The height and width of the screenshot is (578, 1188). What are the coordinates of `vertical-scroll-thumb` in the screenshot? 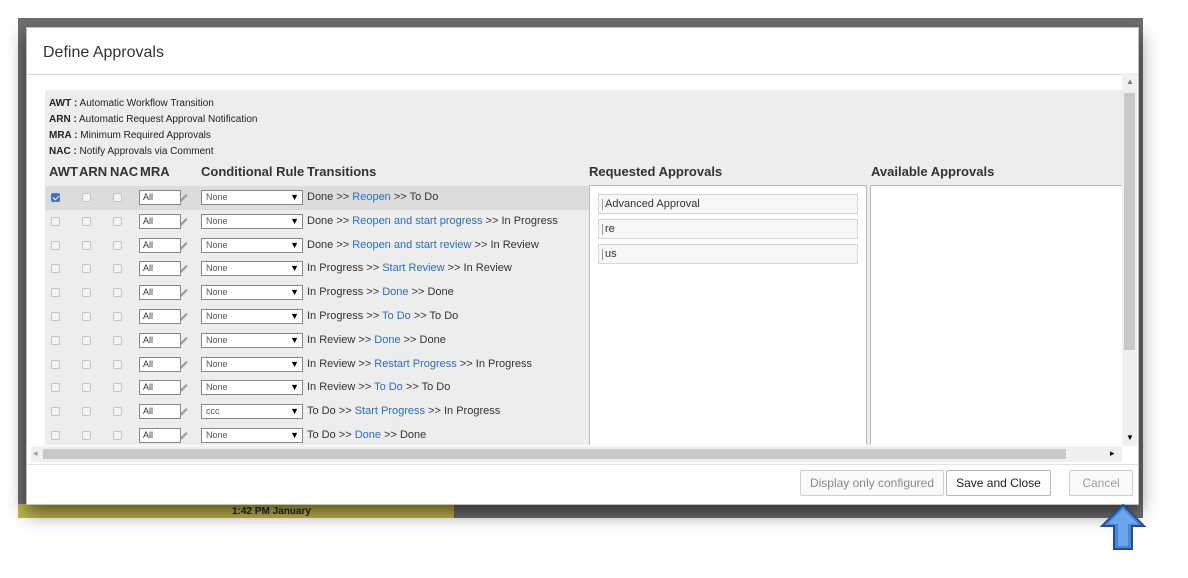 It's located at (1129, 221).